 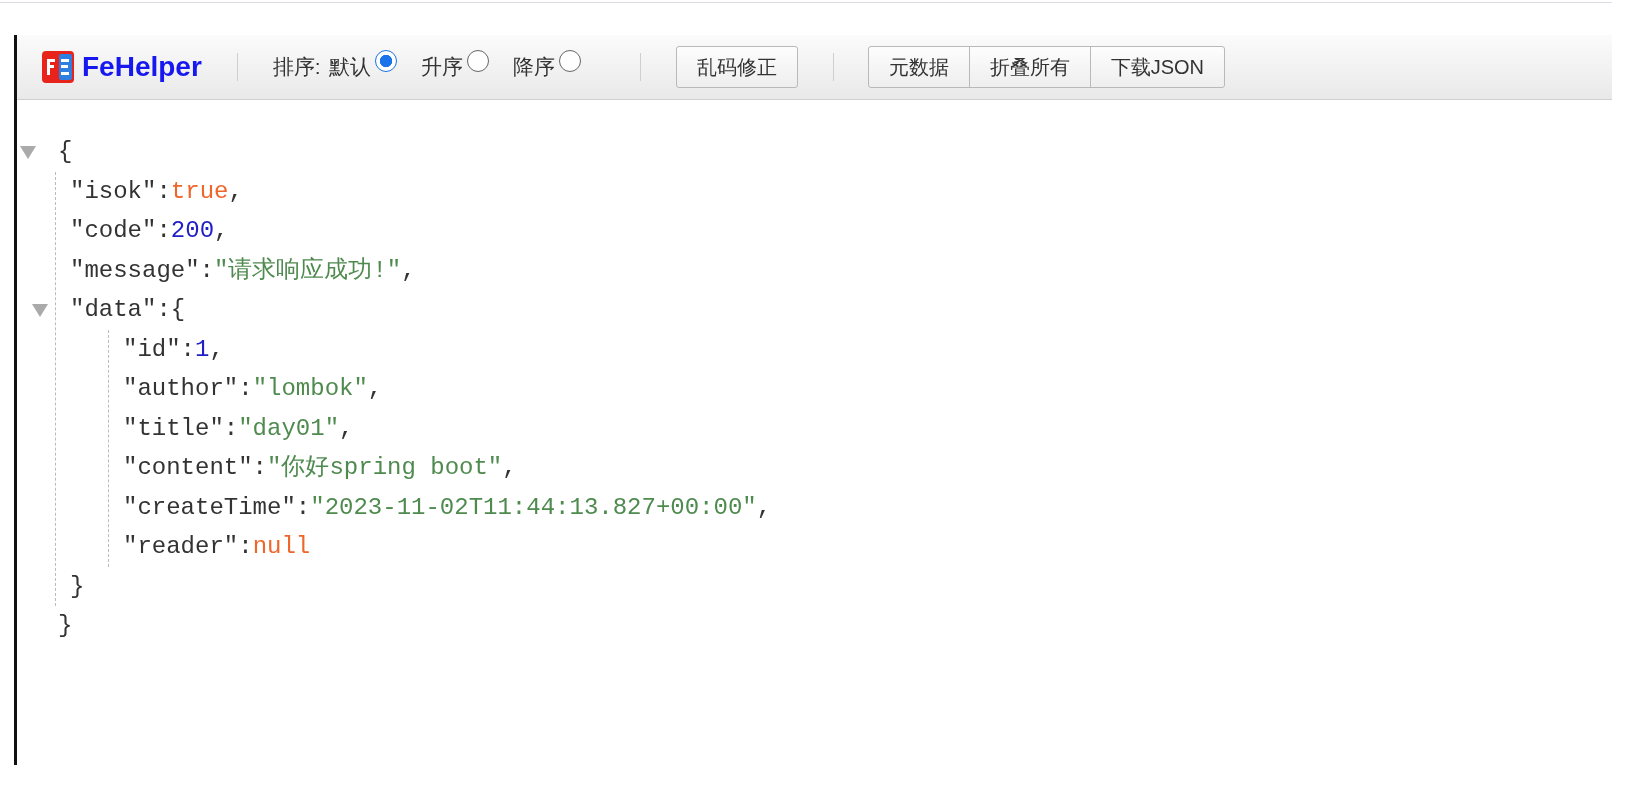 I want to click on toolbar-button: 折叠所有, so click(x=1029, y=67).